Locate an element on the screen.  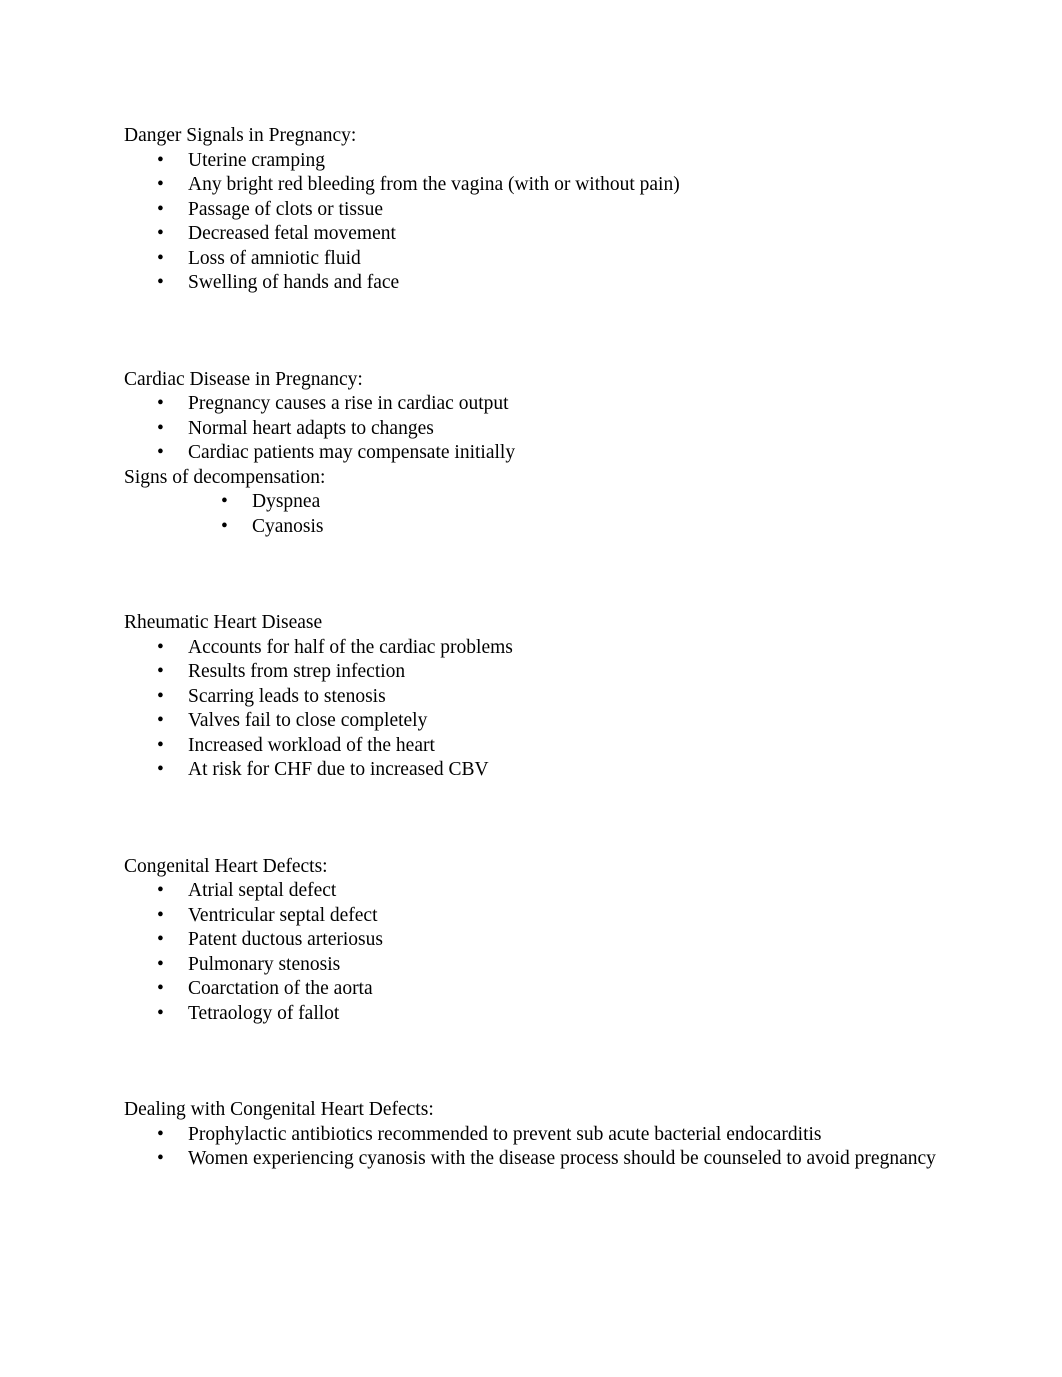
list-item: • Passage of clots or tissue is located at coordinates (543, 210).